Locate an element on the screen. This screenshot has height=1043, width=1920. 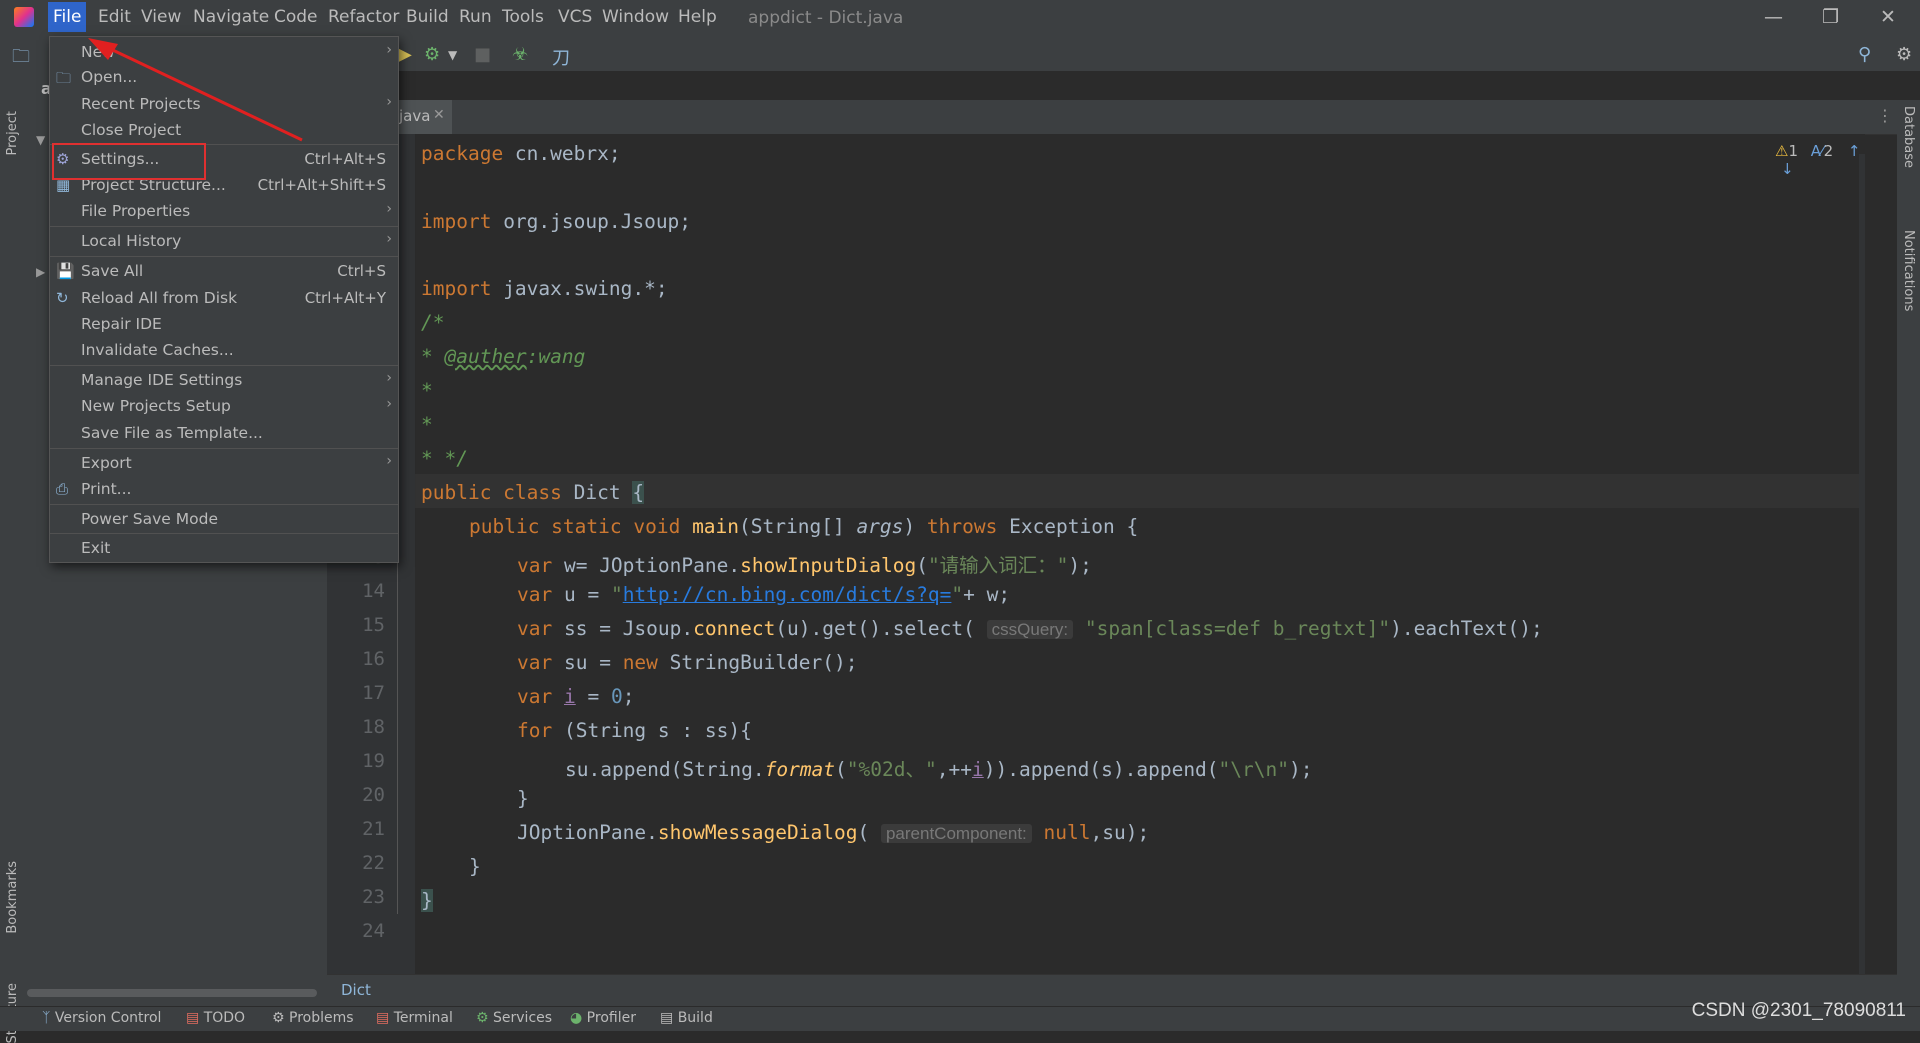
menu-item-exit: Exit is located at coordinates (224, 549).